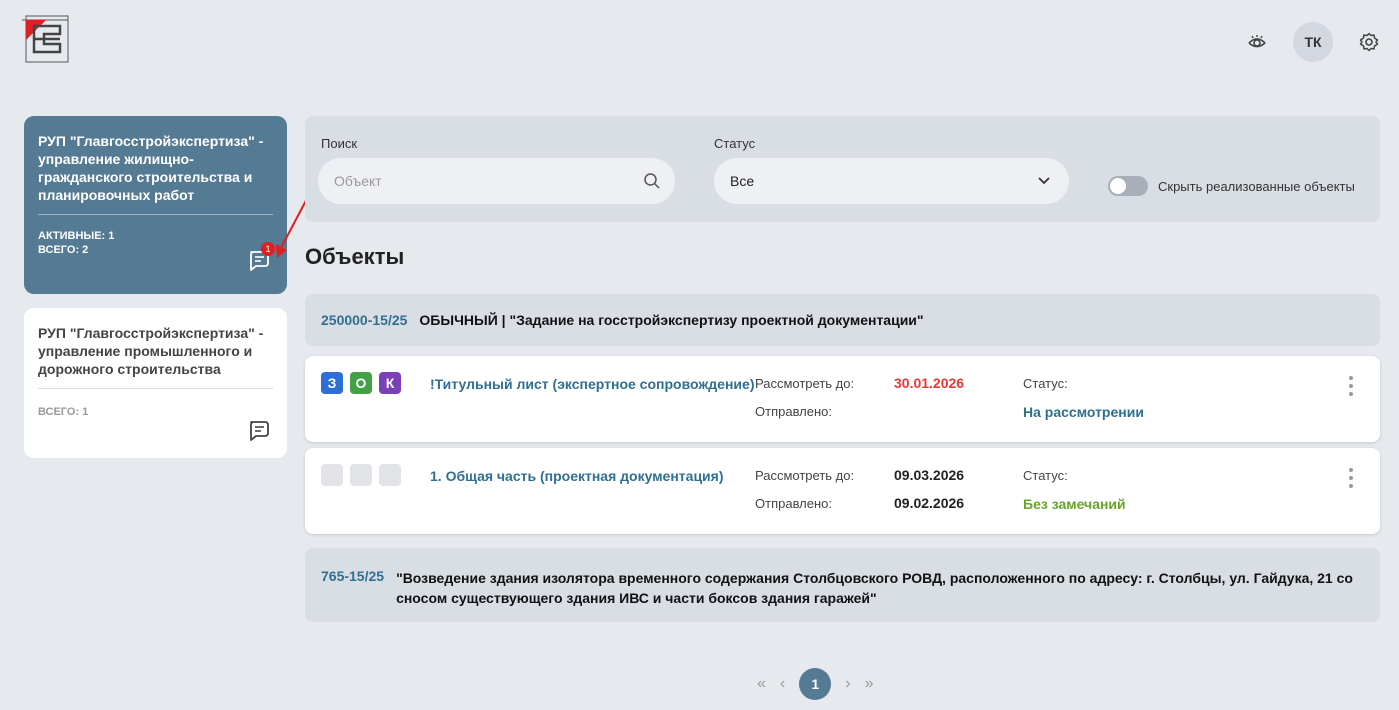  What do you see at coordinates (1257, 42) in the screenshot?
I see `eye-icon` at bounding box center [1257, 42].